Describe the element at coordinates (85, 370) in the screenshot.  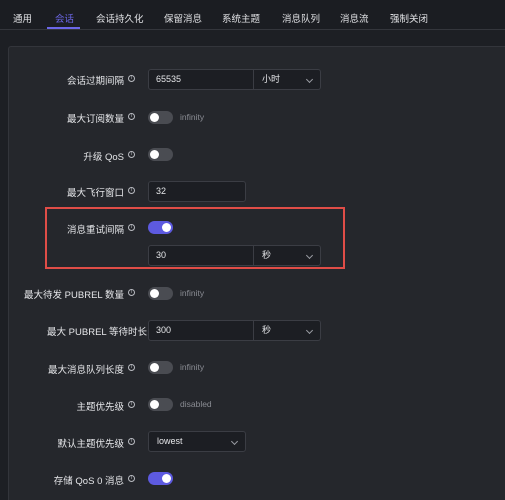
I see `max-mqueue-len-label: 最大消息队列长度` at that location.